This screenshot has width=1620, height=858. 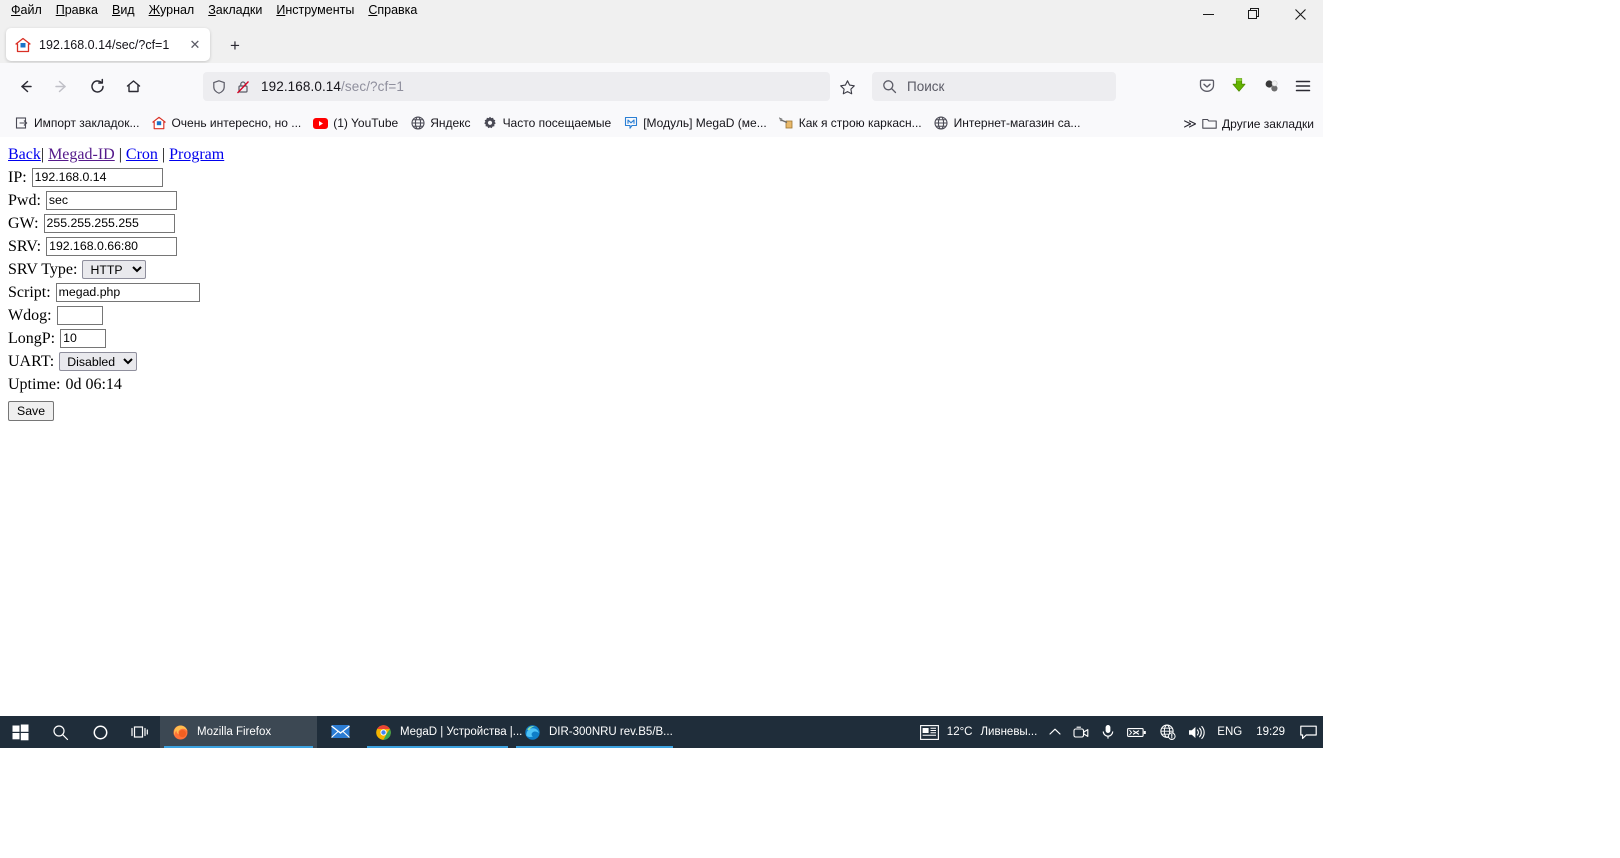 I want to click on uart-select: Disabled, so click(x=98, y=361).